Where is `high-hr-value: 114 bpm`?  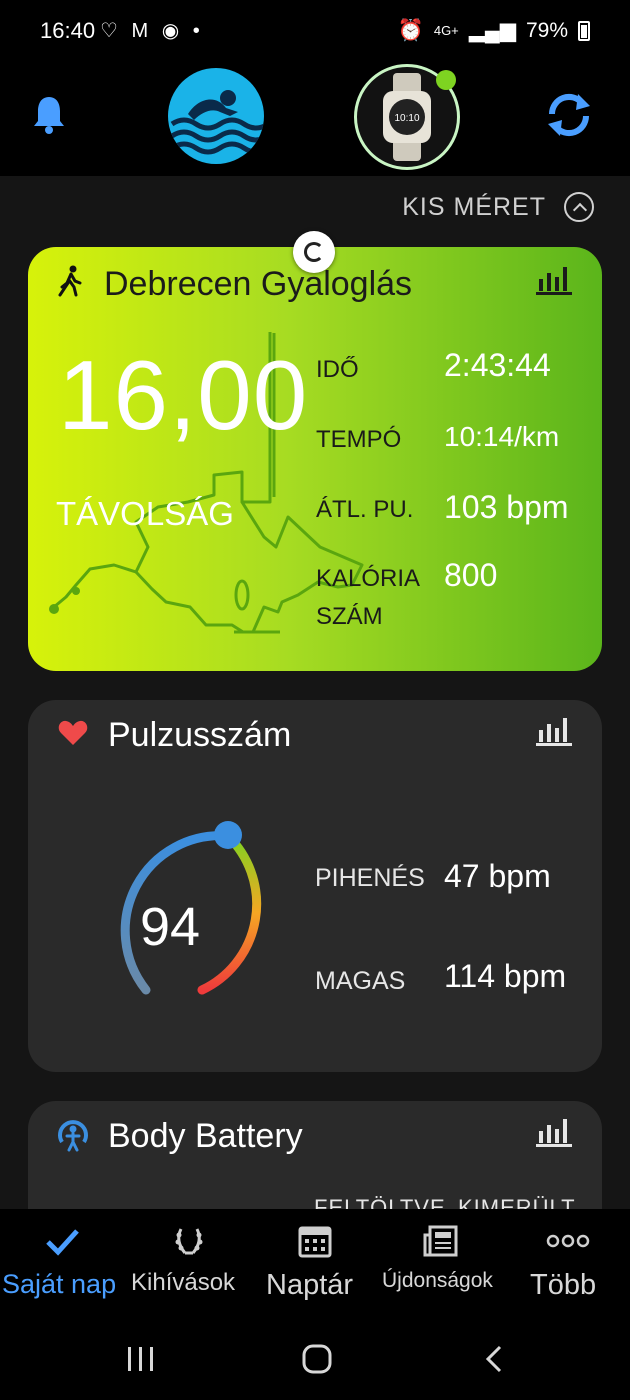
high-hr-value: 114 bpm is located at coordinates (505, 976).